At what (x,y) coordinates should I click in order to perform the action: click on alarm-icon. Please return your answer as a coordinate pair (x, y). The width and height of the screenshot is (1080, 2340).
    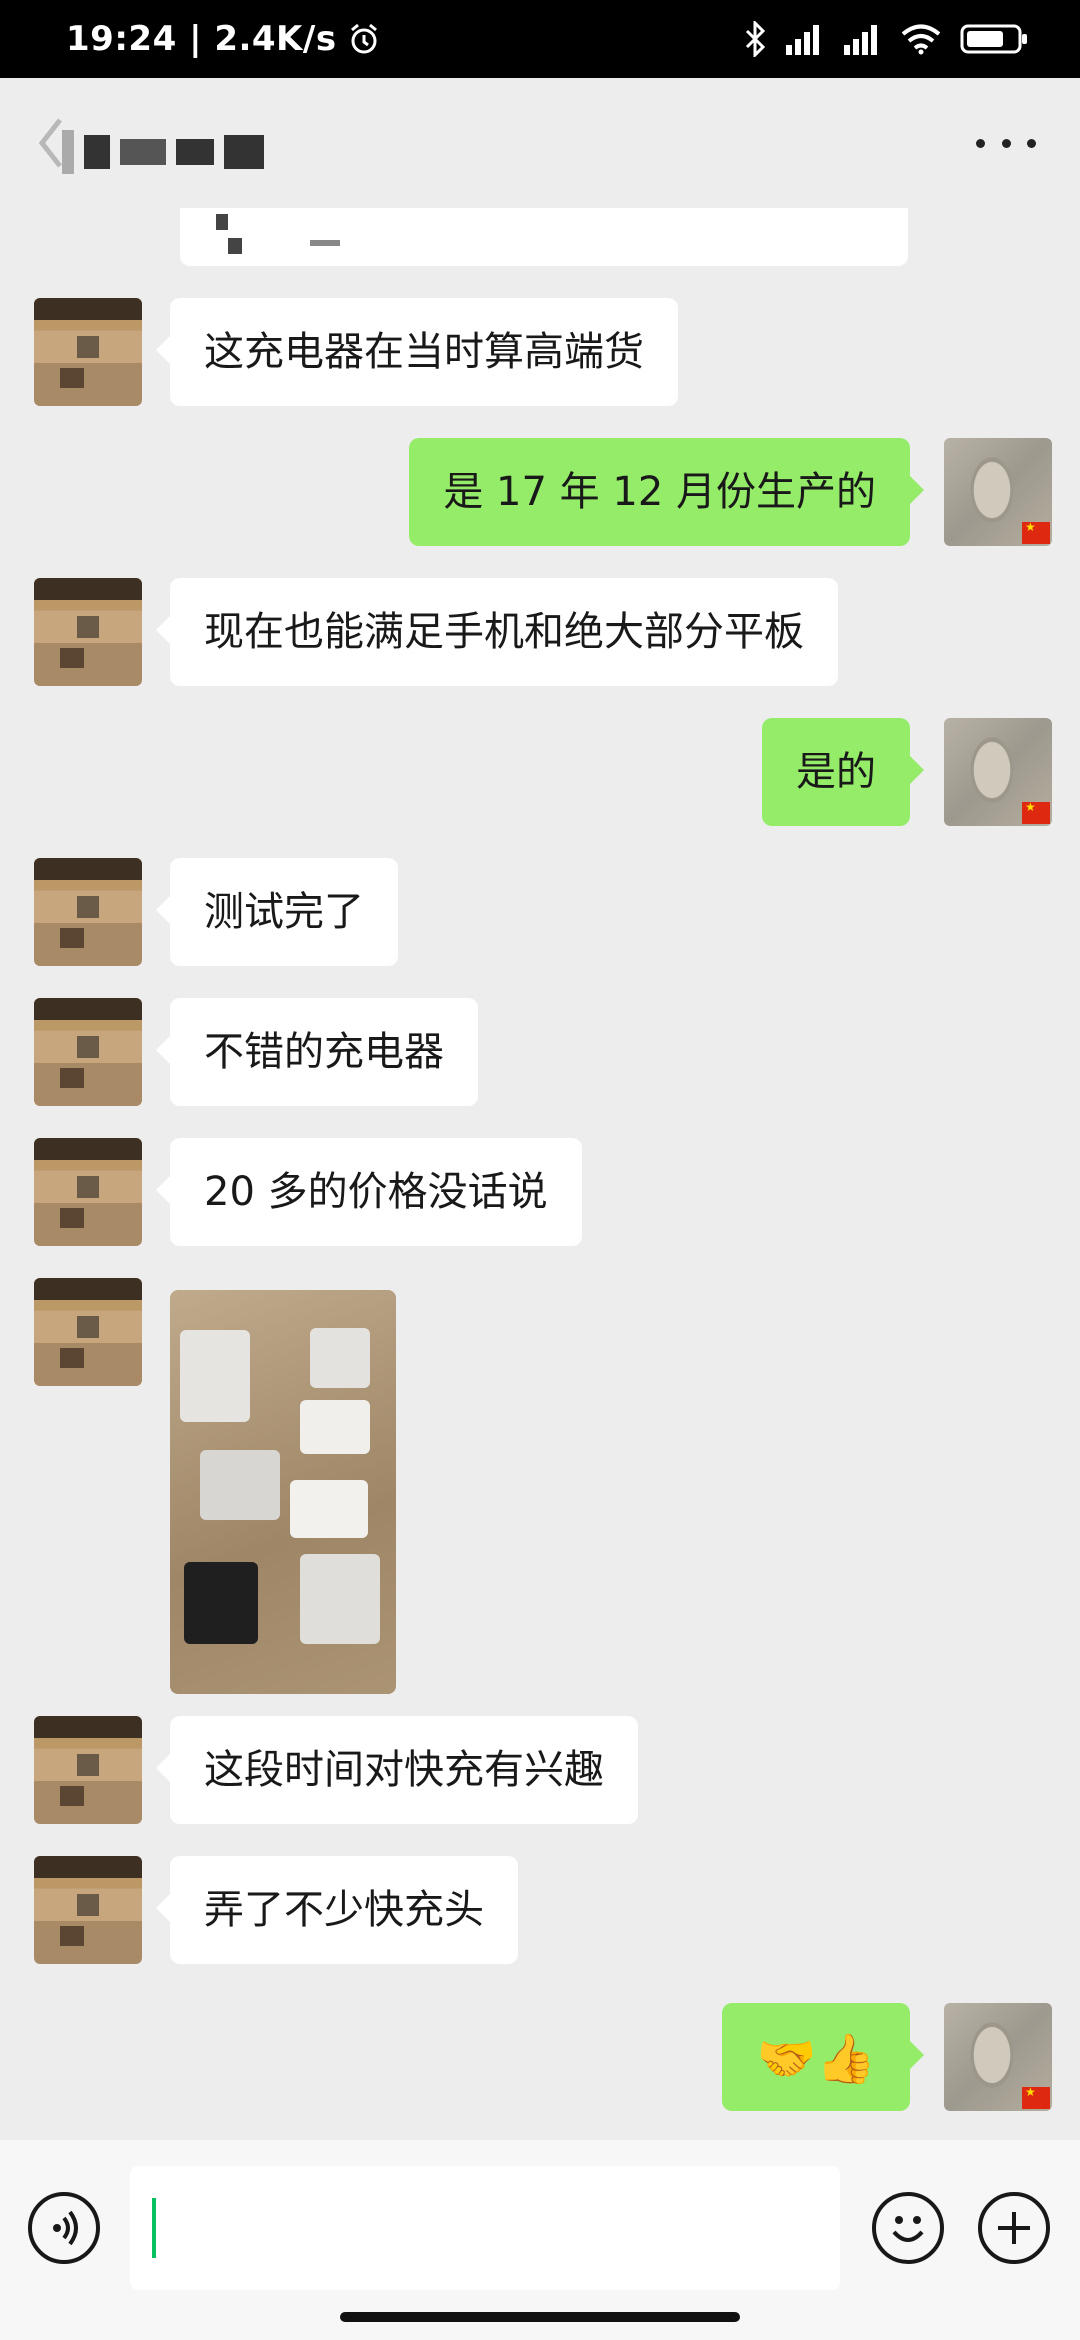
    Looking at the image, I should click on (363, 38).